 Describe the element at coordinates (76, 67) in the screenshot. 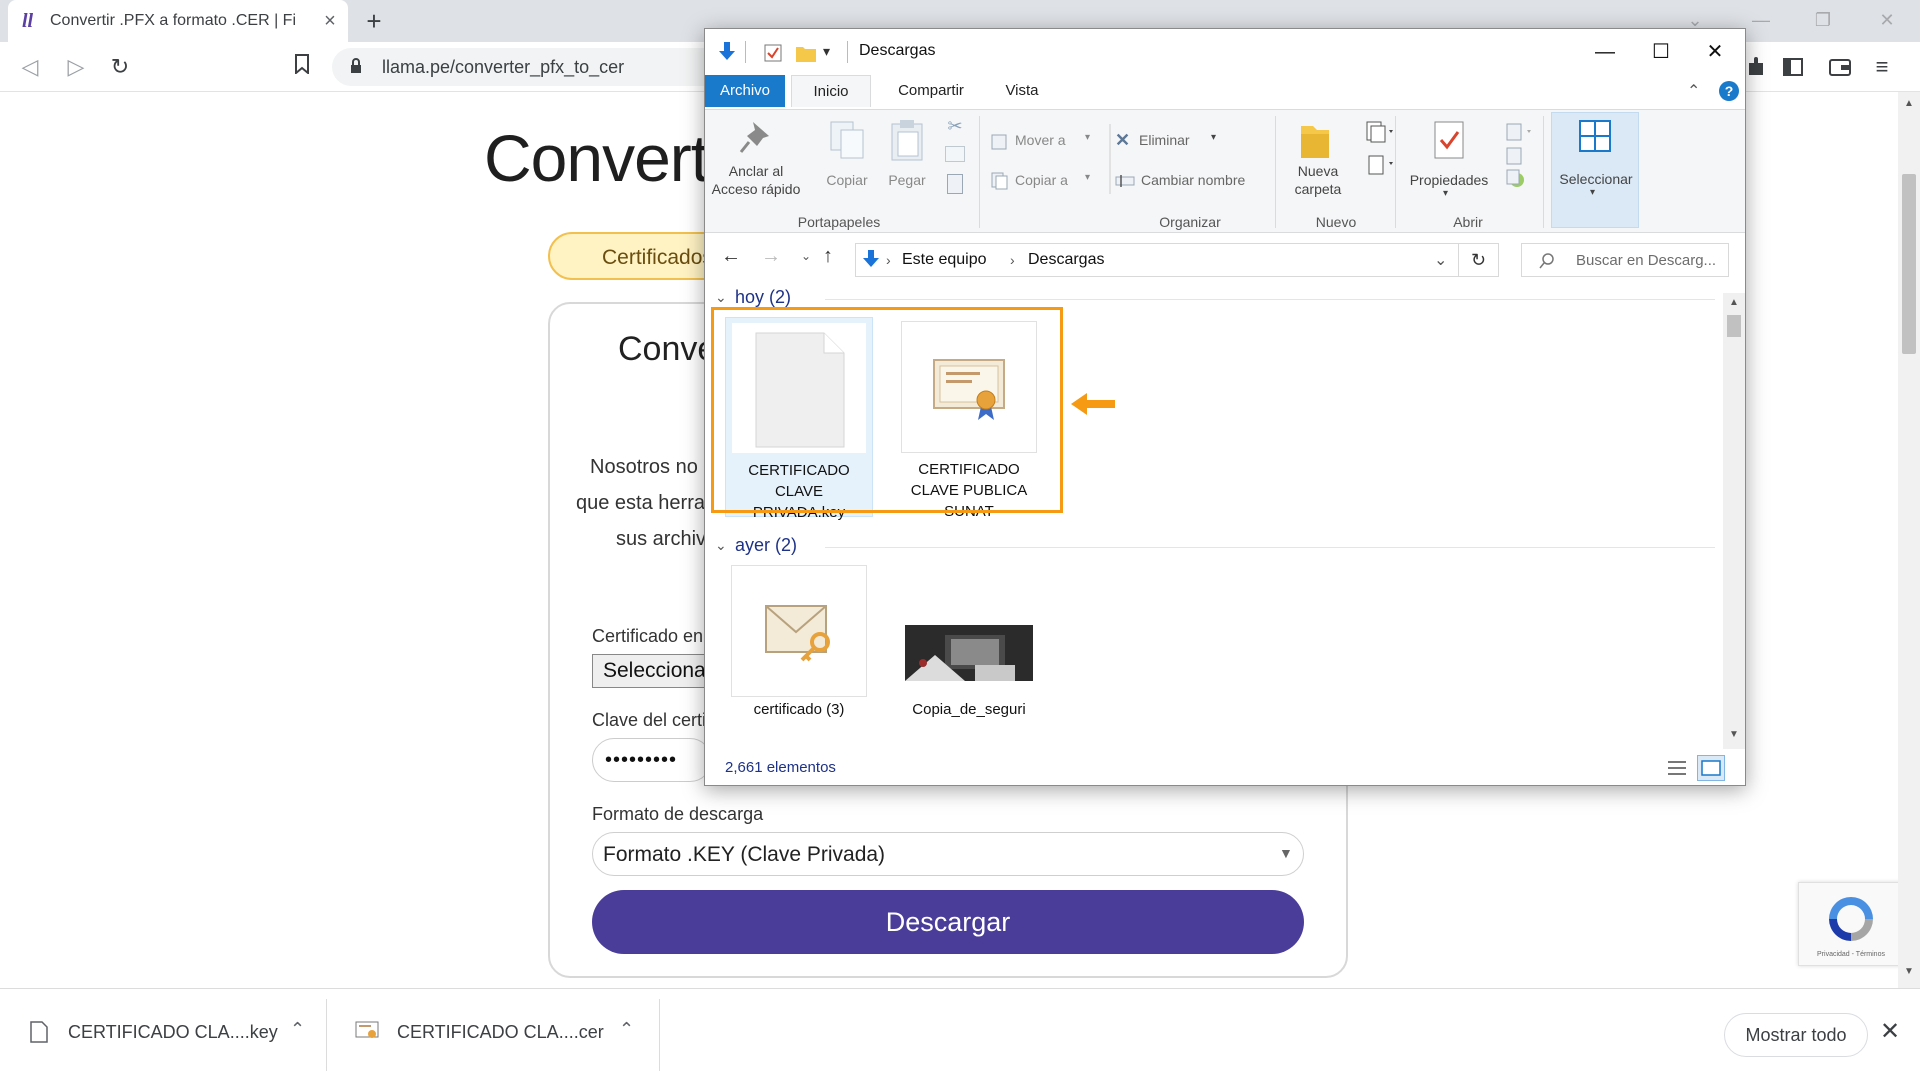

I see `forward-icon: ▷` at that location.